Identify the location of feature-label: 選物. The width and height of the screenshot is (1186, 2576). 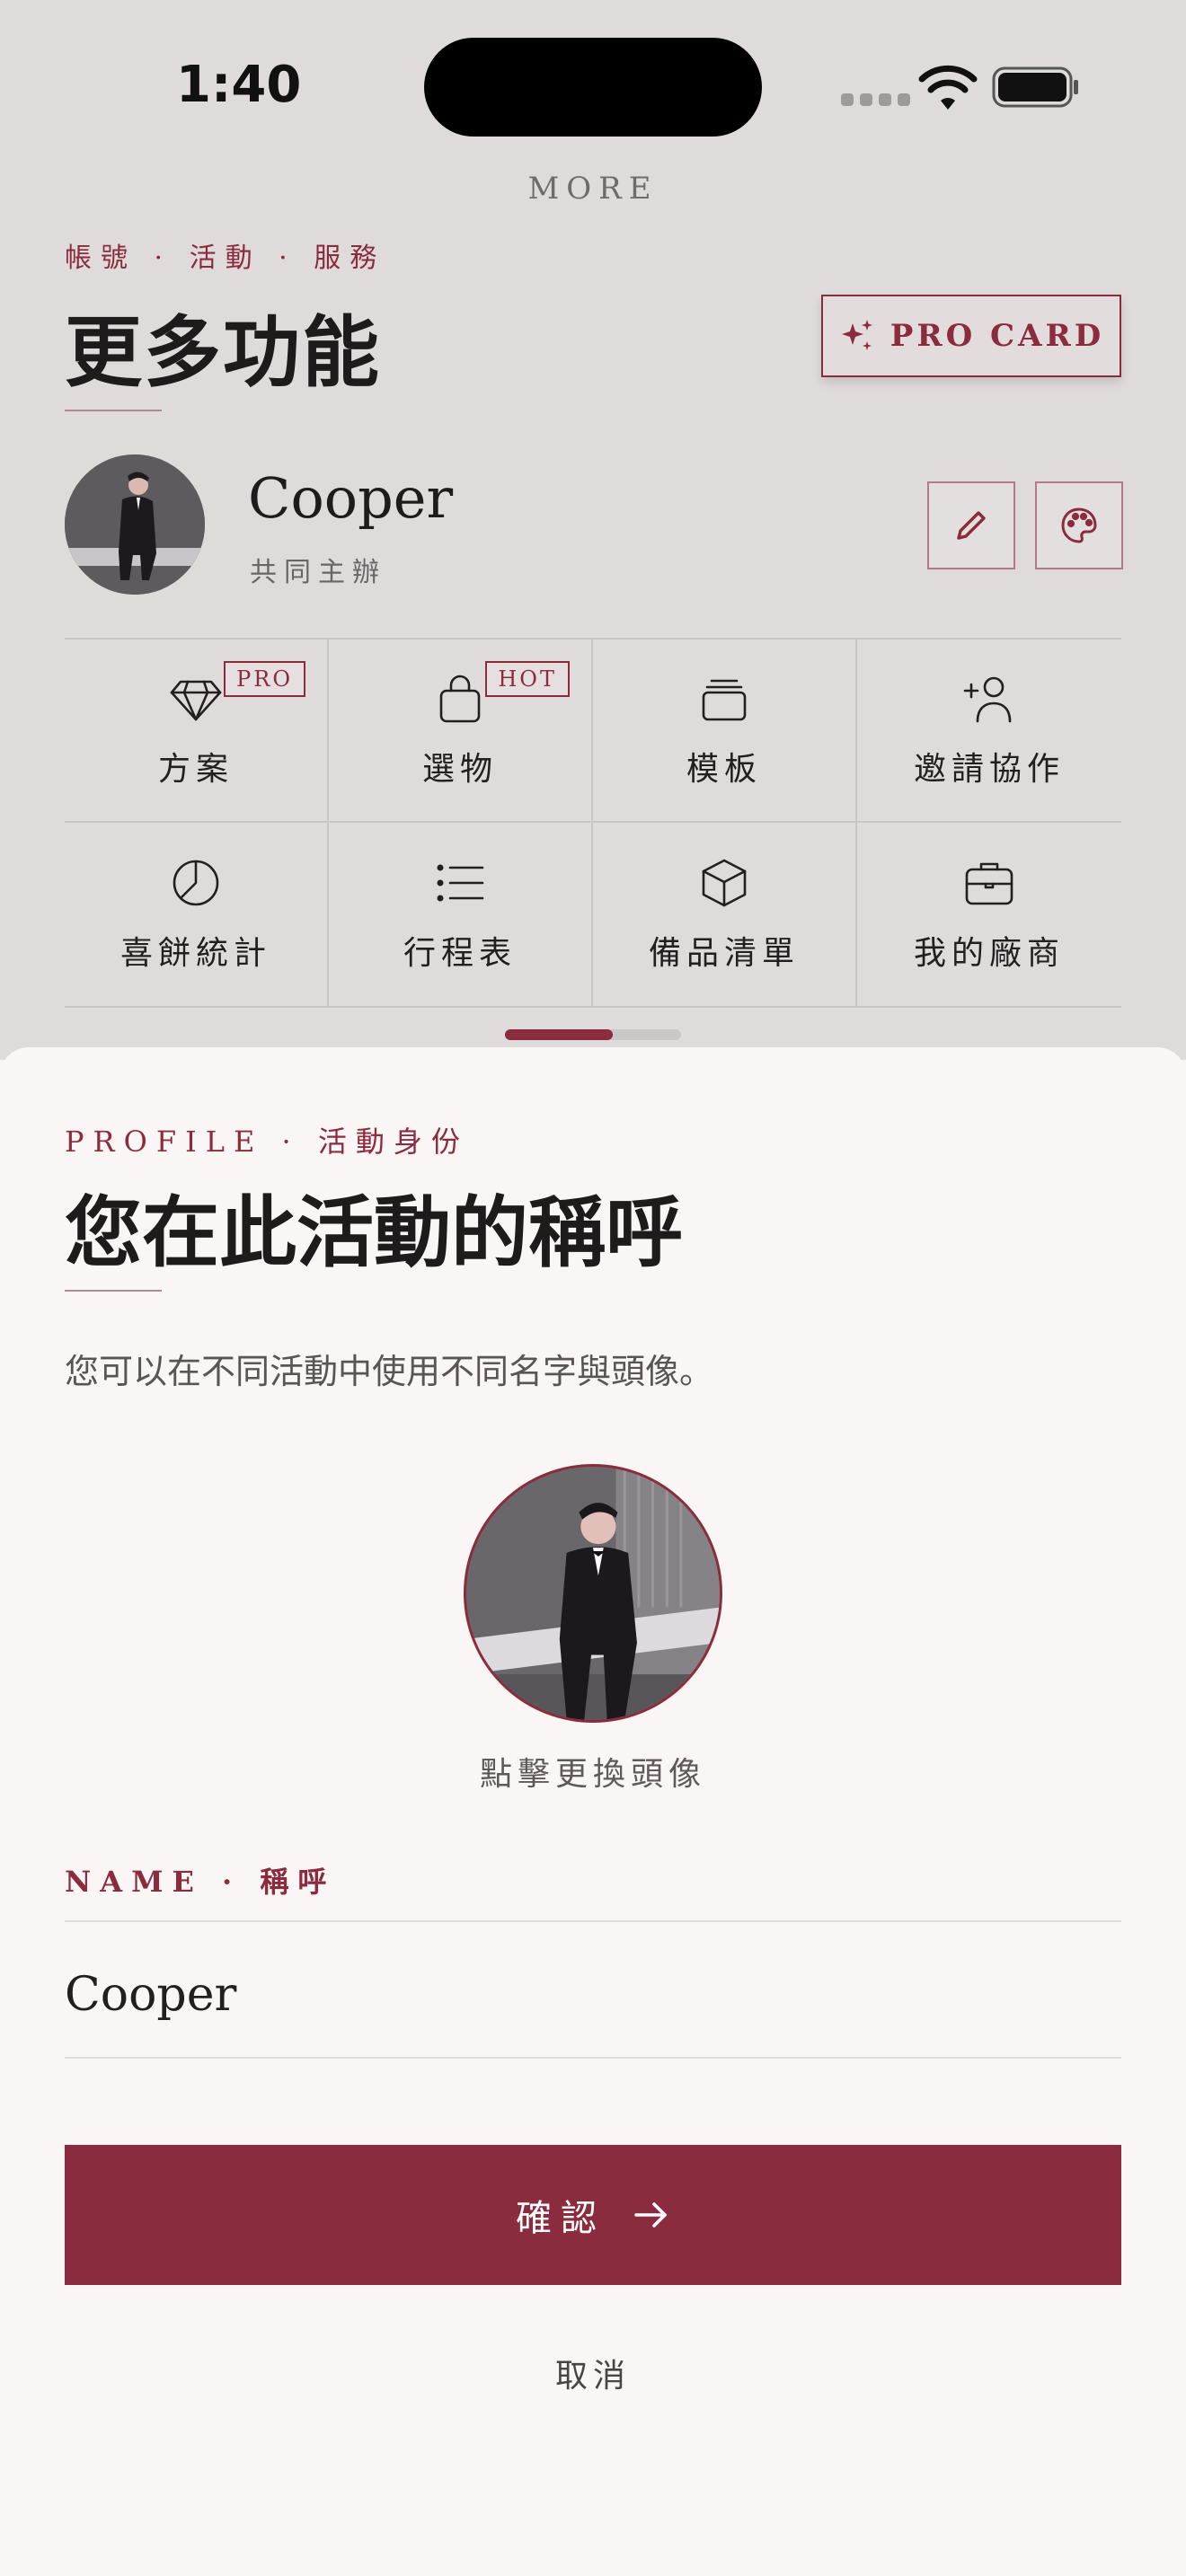
(459, 769).